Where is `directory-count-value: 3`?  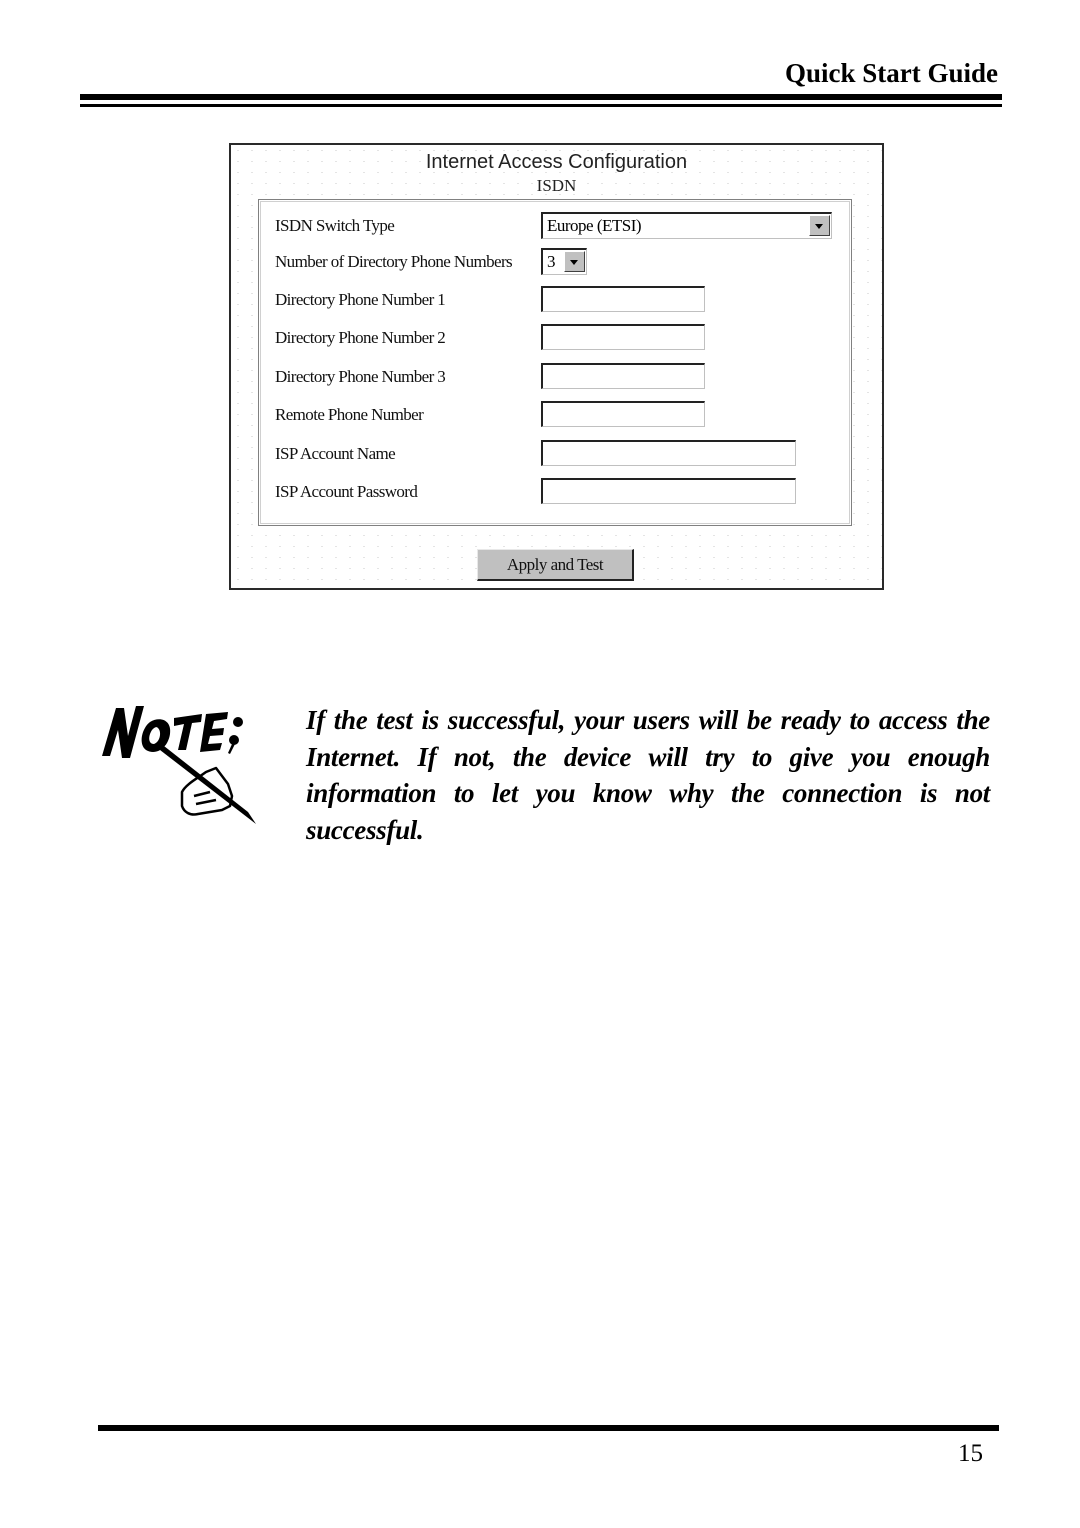 directory-count-value: 3 is located at coordinates (551, 261).